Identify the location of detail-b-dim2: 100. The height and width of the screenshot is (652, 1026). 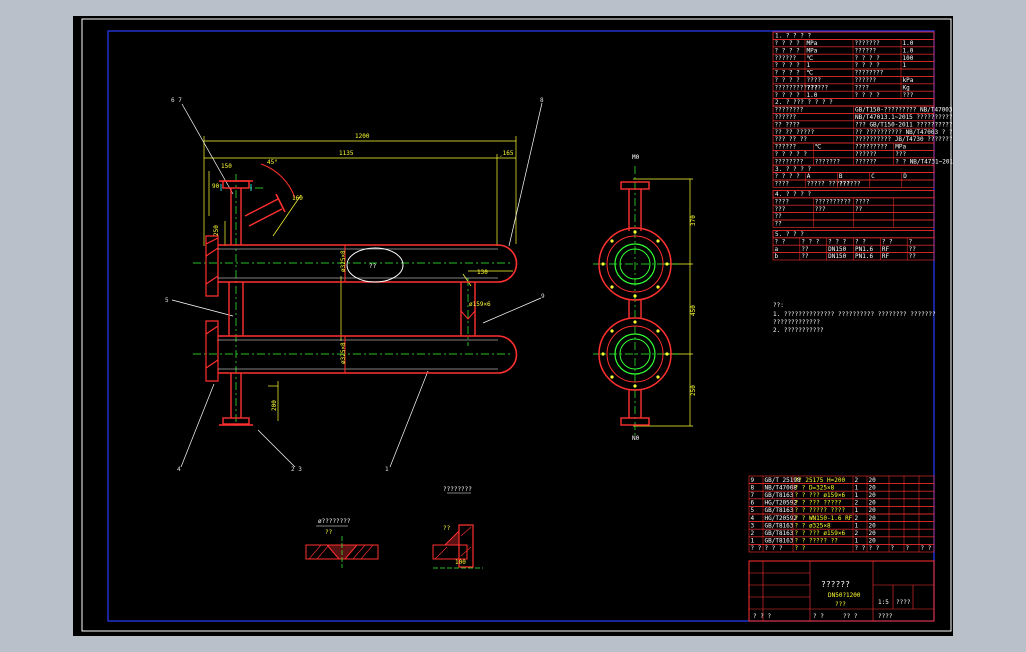
(460, 562).